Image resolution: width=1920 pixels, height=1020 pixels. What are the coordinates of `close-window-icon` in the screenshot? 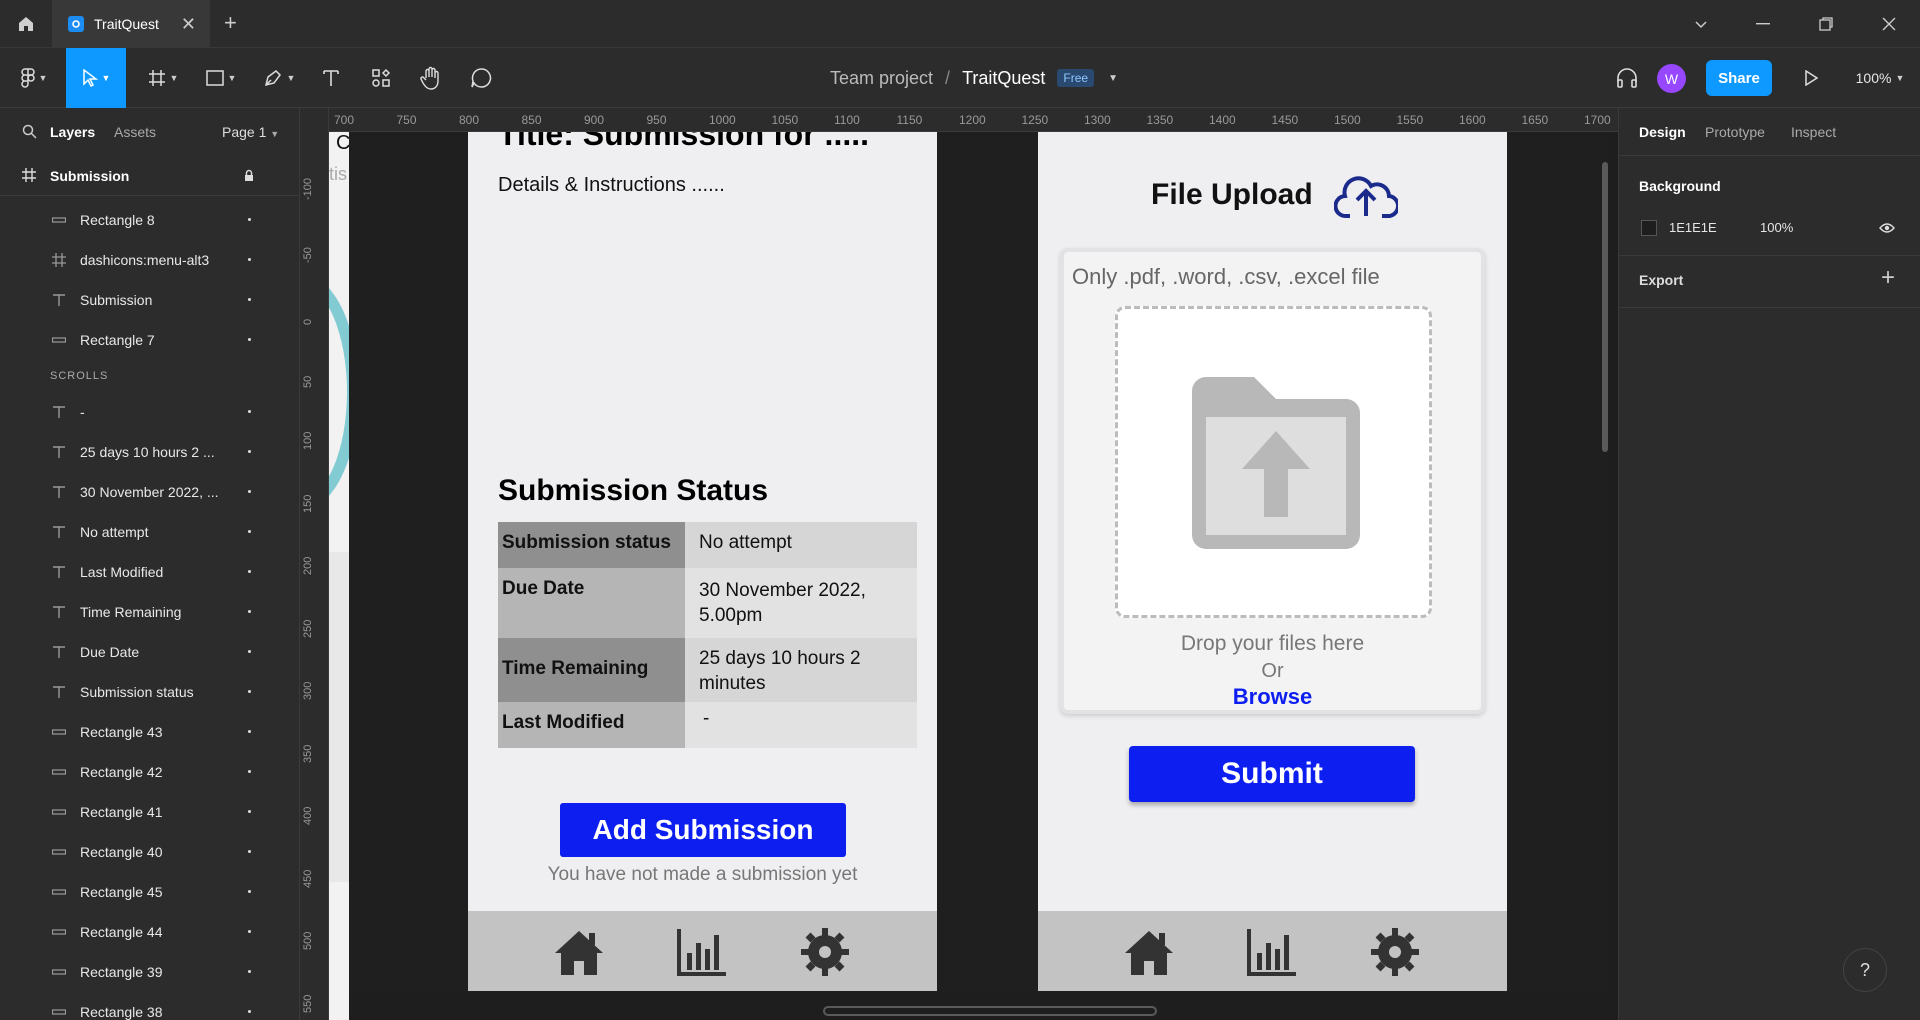 It's located at (1889, 24).